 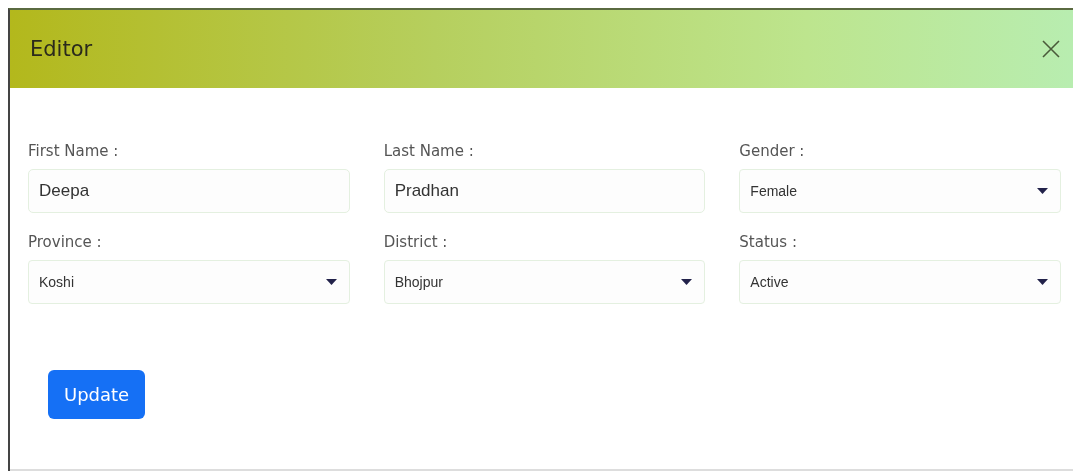 I want to click on field-label: First Name :, so click(x=74, y=151).